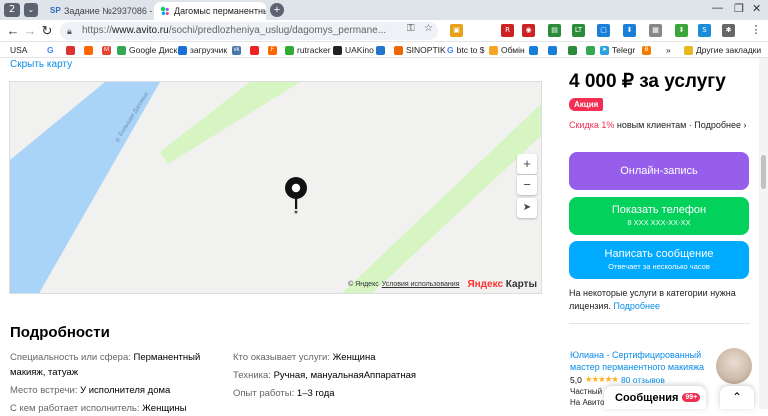  Describe the element at coordinates (456, 30) in the screenshot. I see `extension-icon: ▣` at that location.